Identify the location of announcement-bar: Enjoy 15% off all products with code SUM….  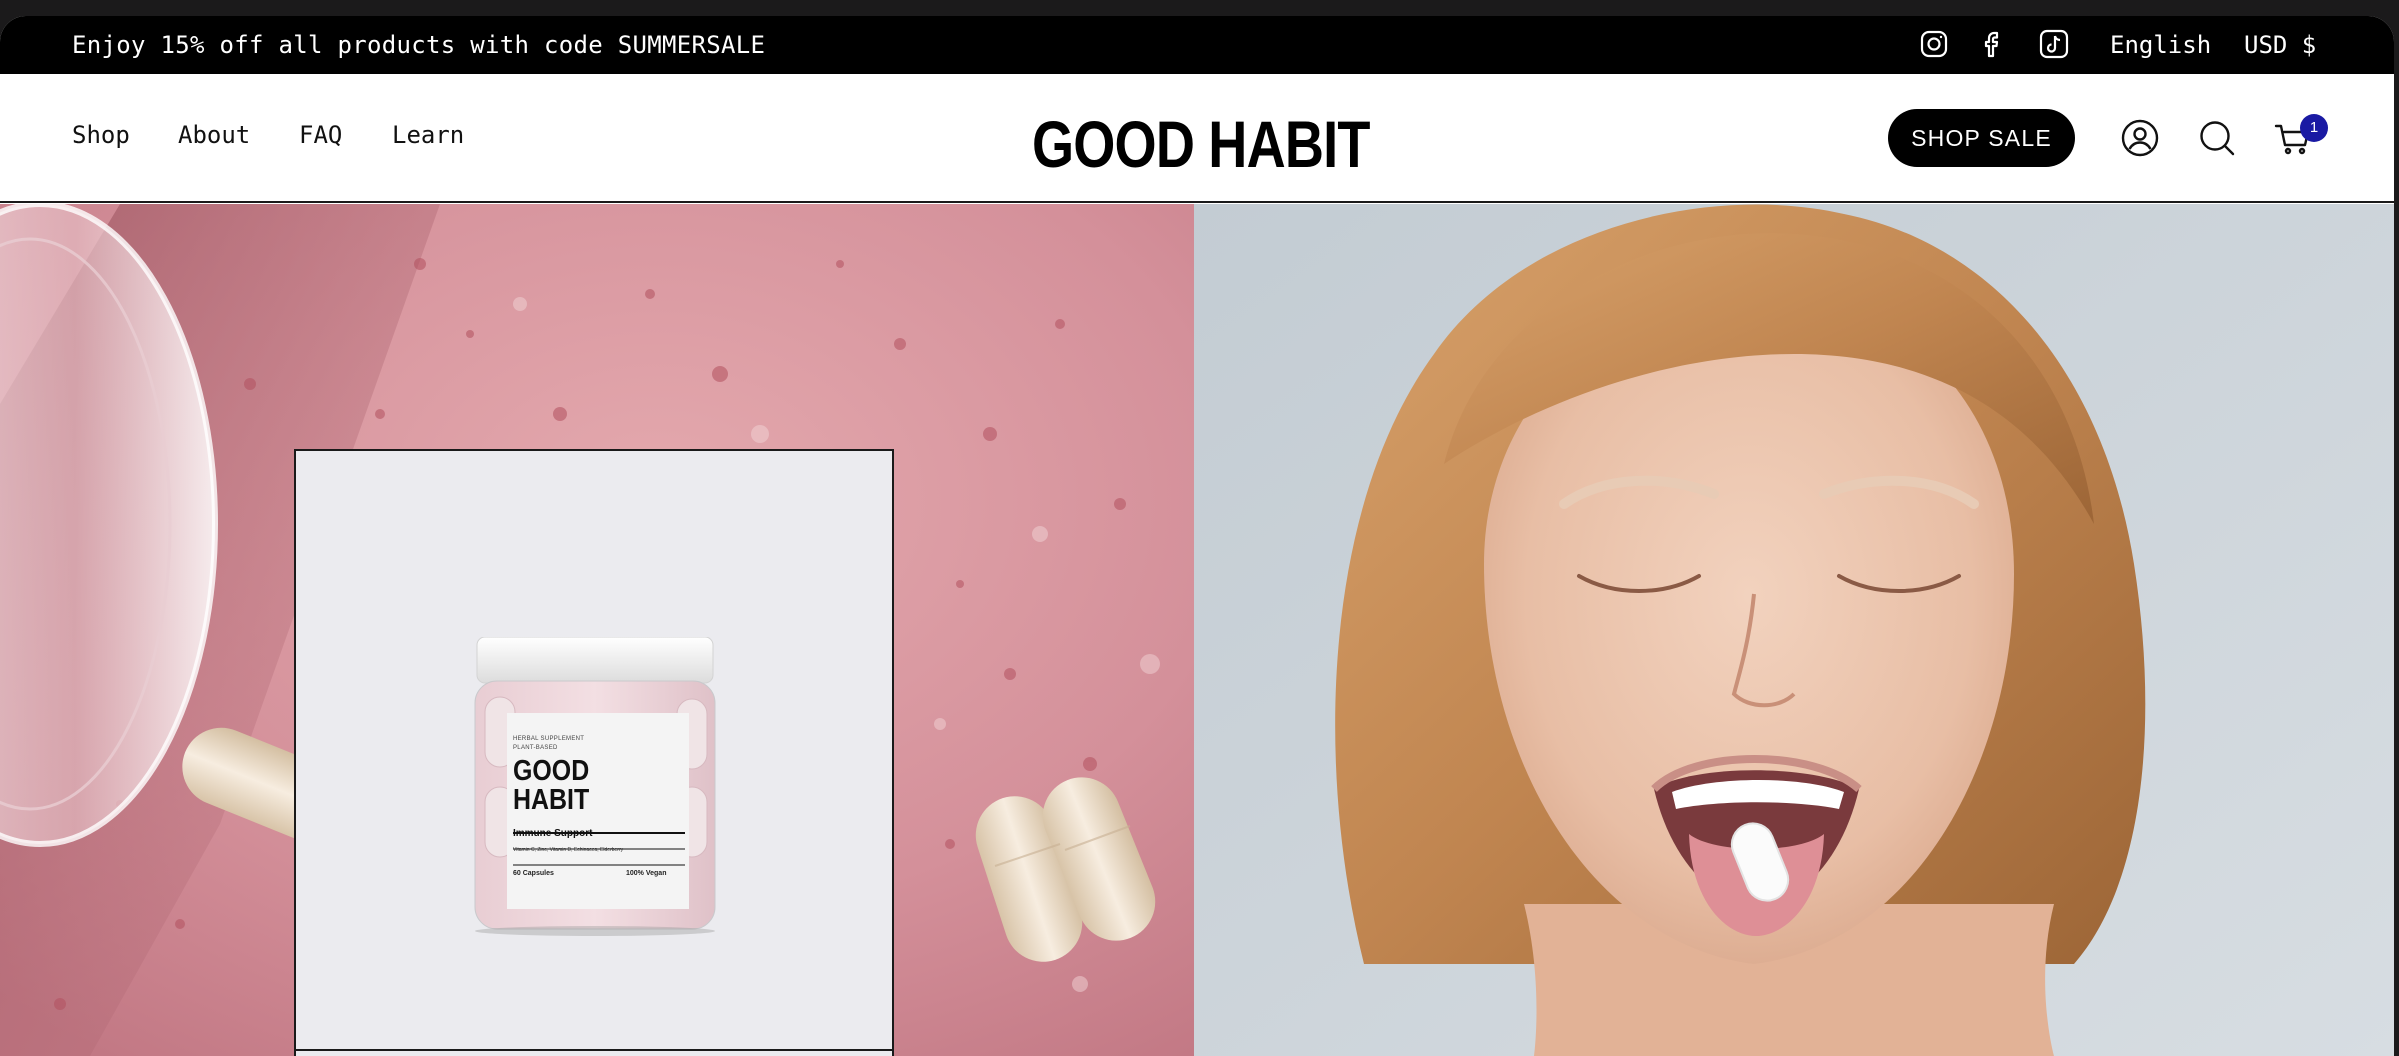
(1197, 45).